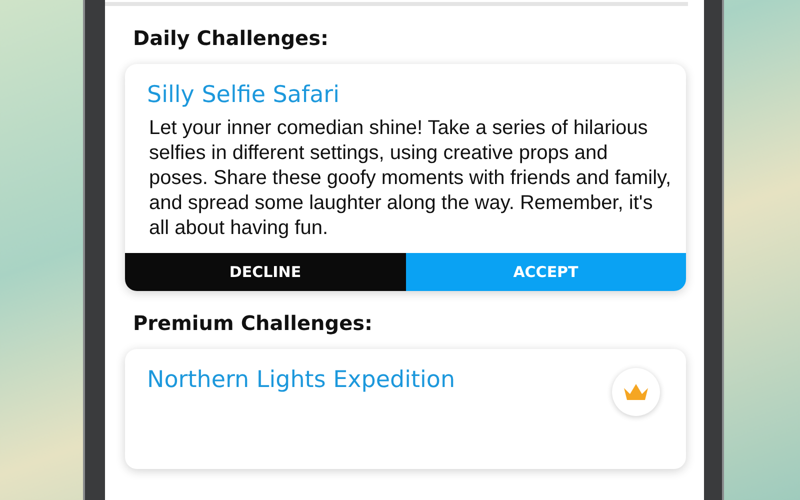 The height and width of the screenshot is (500, 800). I want to click on section-heading: Premium Challenges:, so click(253, 323).